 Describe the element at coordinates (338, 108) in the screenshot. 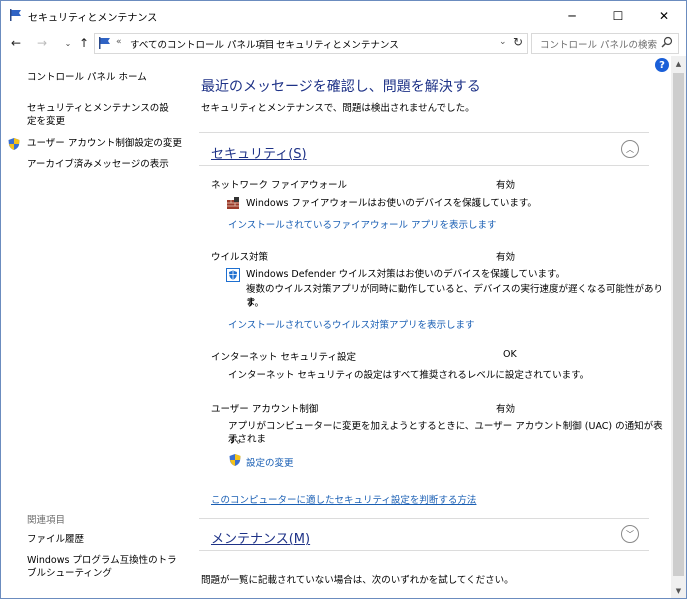

I see `page-subtitle: セキュリティとメンテナンスで、問題は検出されませんでした。` at that location.